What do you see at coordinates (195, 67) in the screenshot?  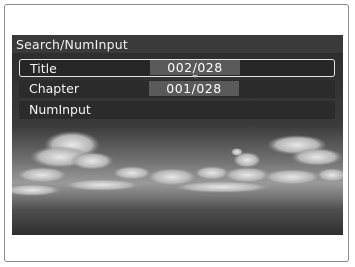 I see `title-number-value: 002/028` at bounding box center [195, 67].